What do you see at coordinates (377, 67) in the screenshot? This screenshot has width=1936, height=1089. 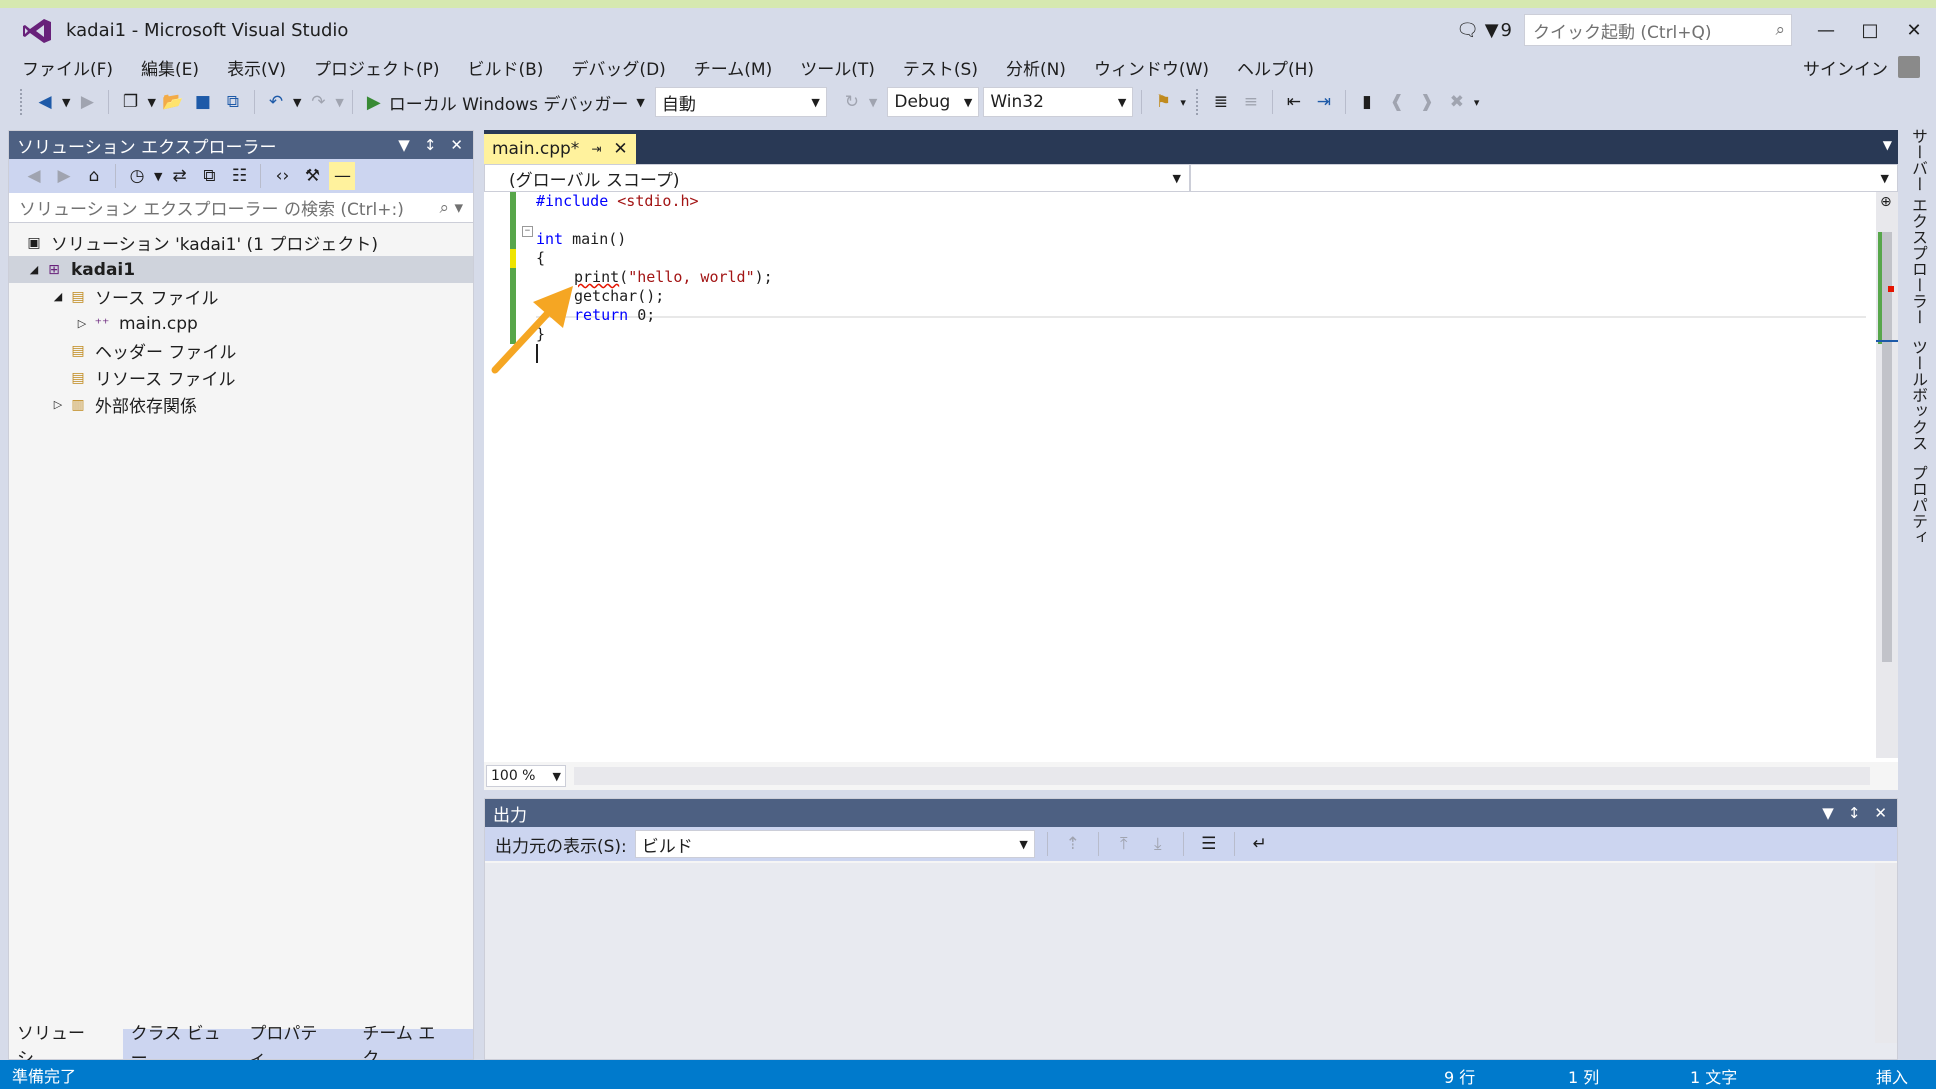 I see `menu-project: プロジェクト(P)` at bounding box center [377, 67].